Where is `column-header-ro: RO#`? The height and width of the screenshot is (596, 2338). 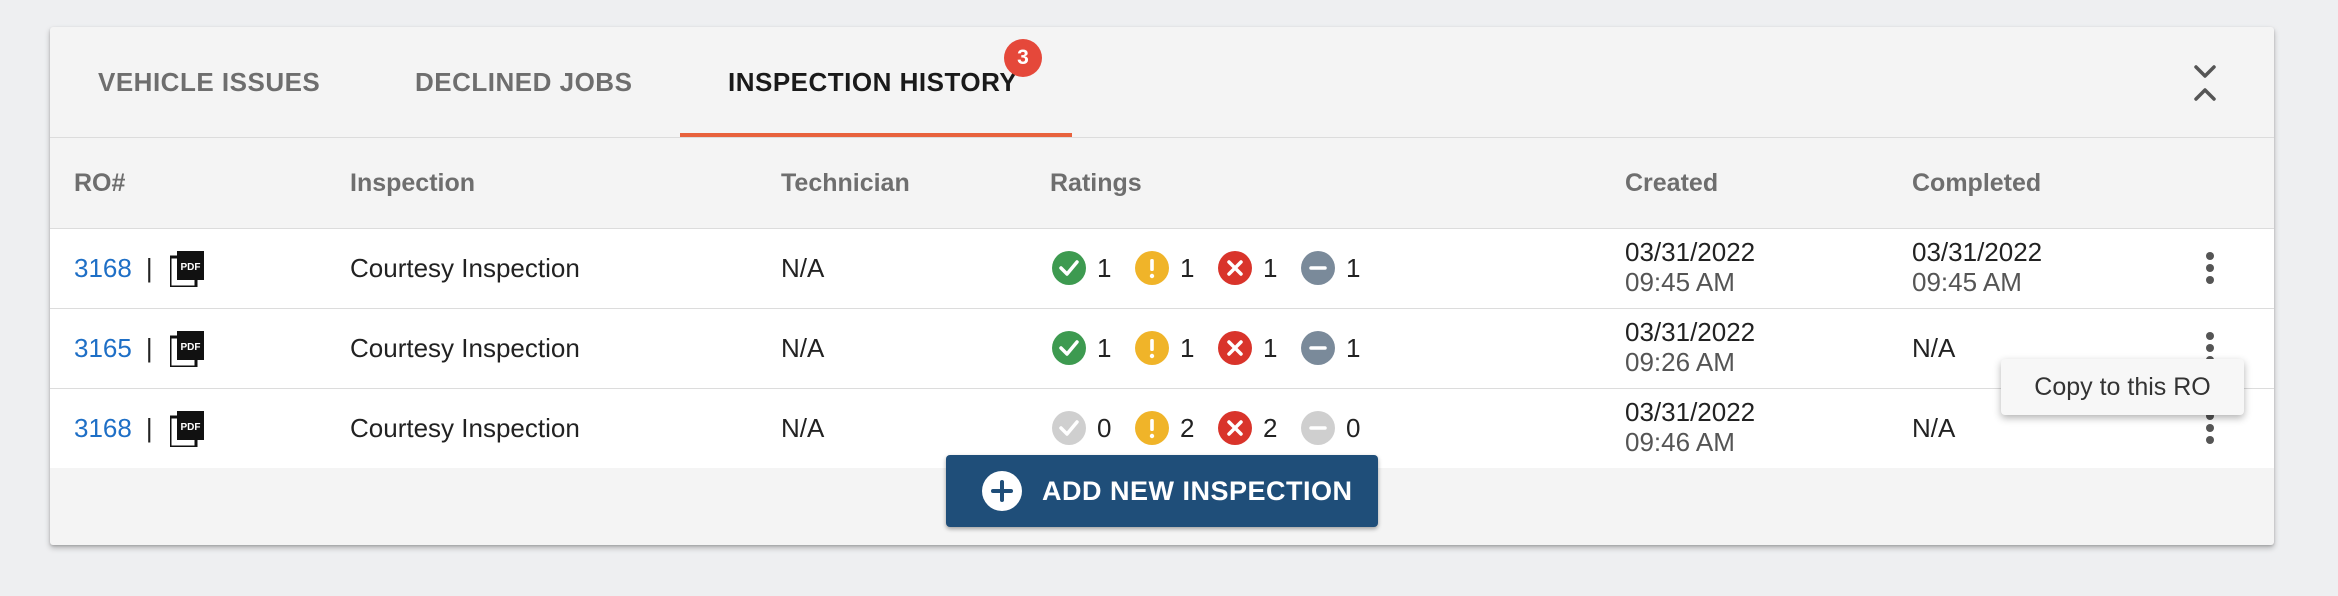
column-header-ro: RO# is located at coordinates (99, 183).